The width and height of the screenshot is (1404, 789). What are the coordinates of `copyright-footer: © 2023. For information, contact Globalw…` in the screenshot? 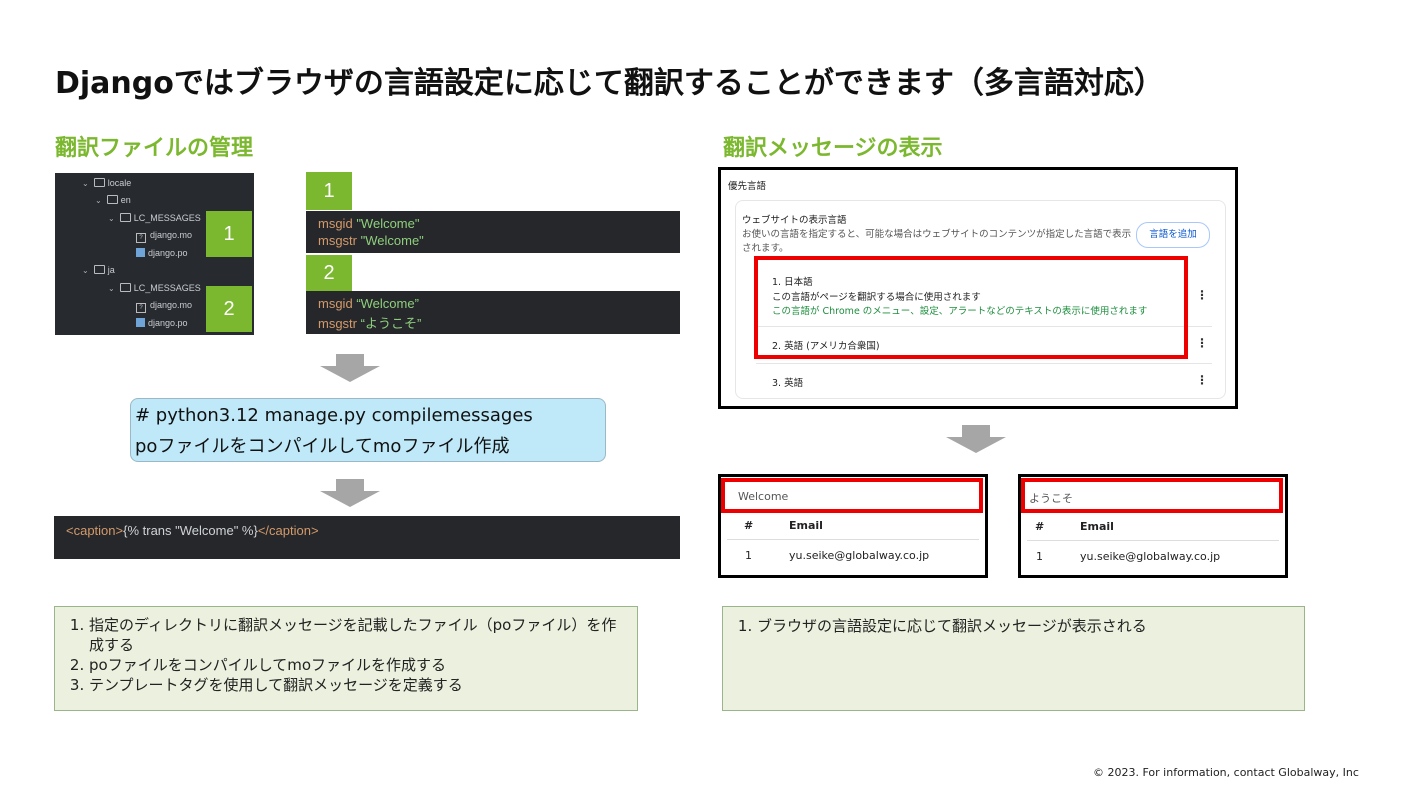 It's located at (1226, 772).